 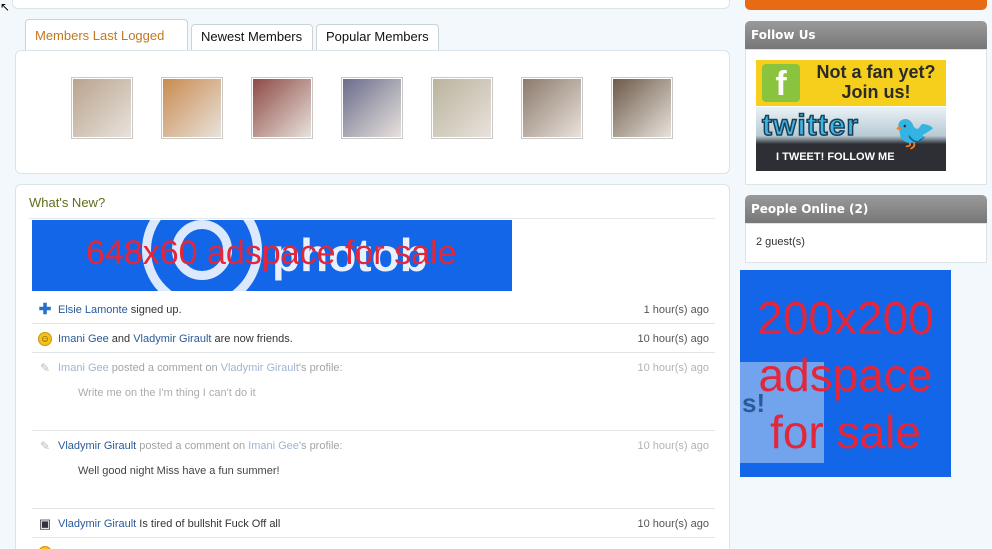 What do you see at coordinates (377, 37) in the screenshot?
I see `tab-popular-members: Popular Members` at bounding box center [377, 37].